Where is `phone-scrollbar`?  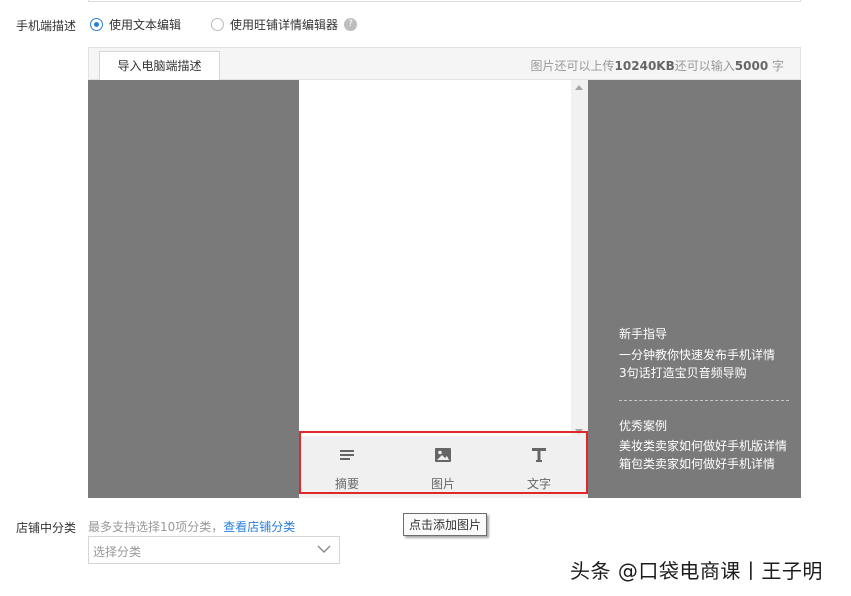 phone-scrollbar is located at coordinates (579, 260).